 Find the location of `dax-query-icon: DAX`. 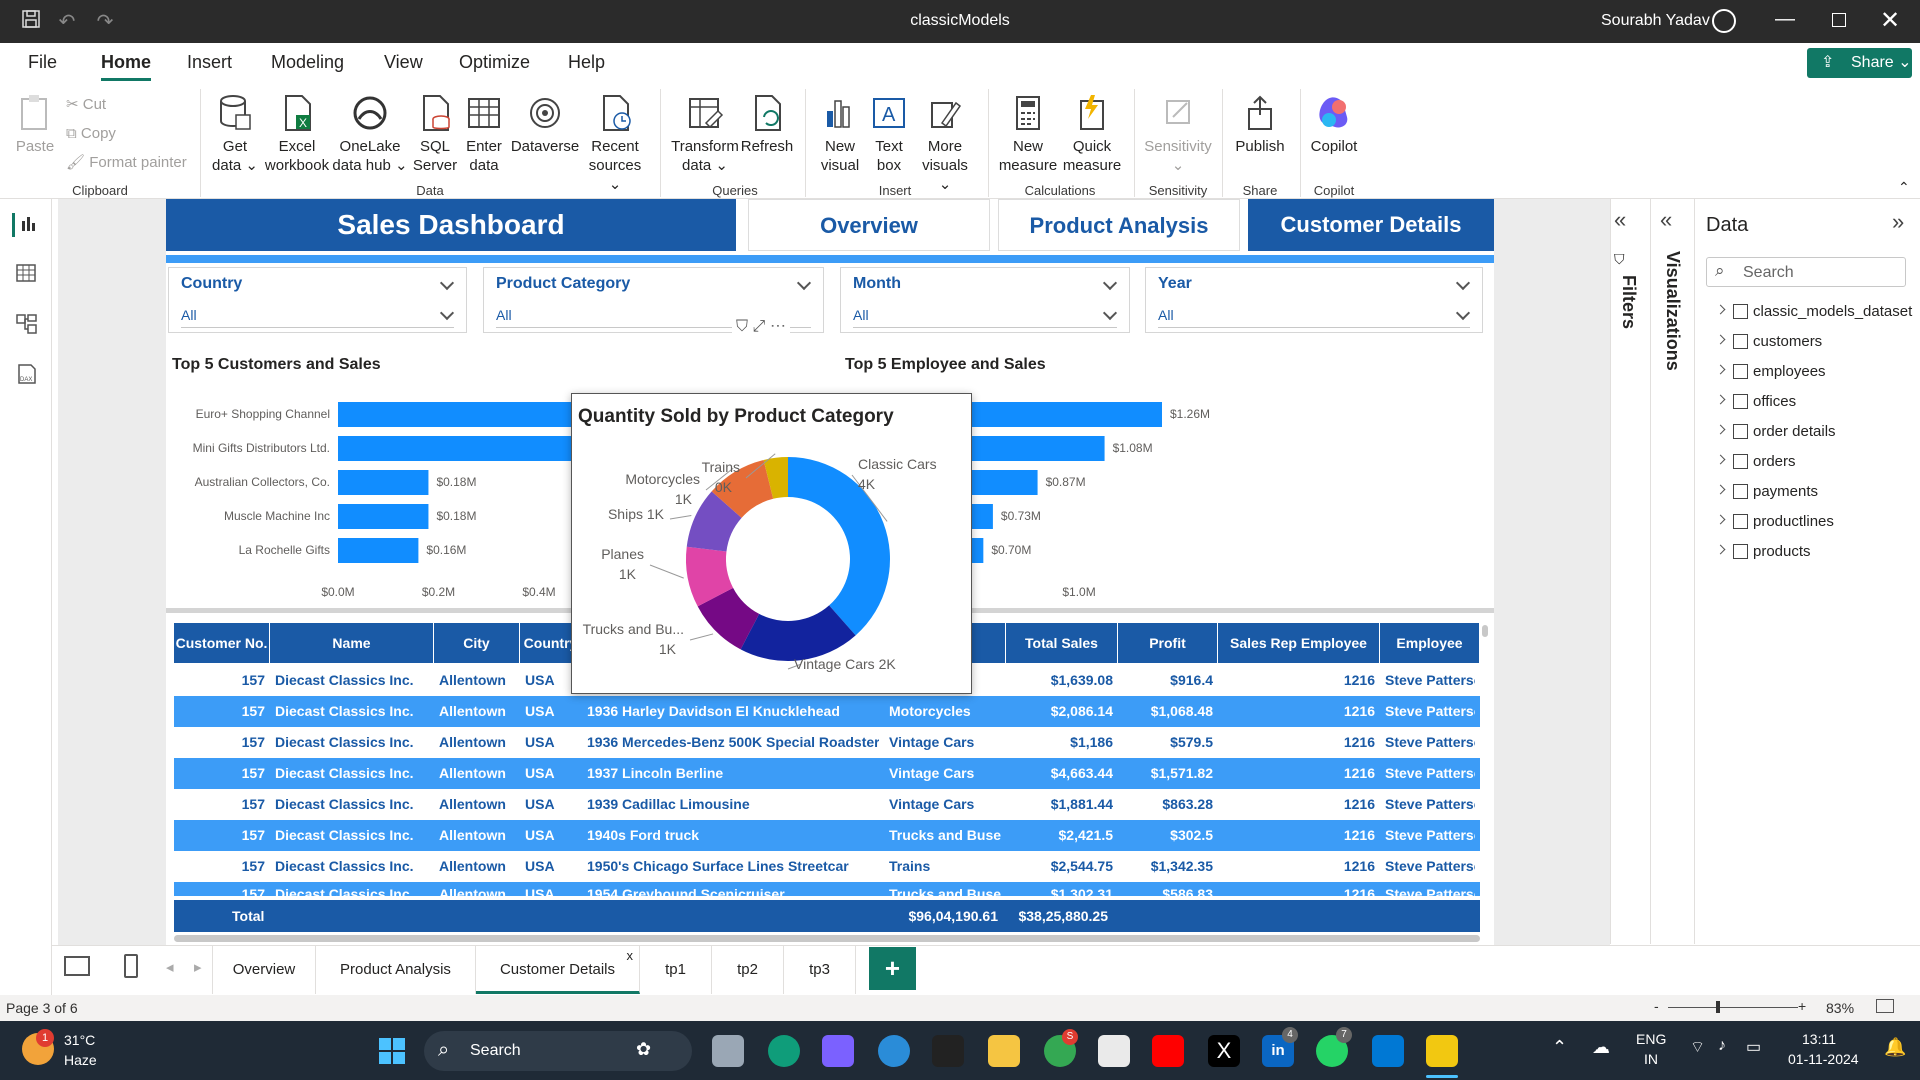

dax-query-icon: DAX is located at coordinates (27, 376).